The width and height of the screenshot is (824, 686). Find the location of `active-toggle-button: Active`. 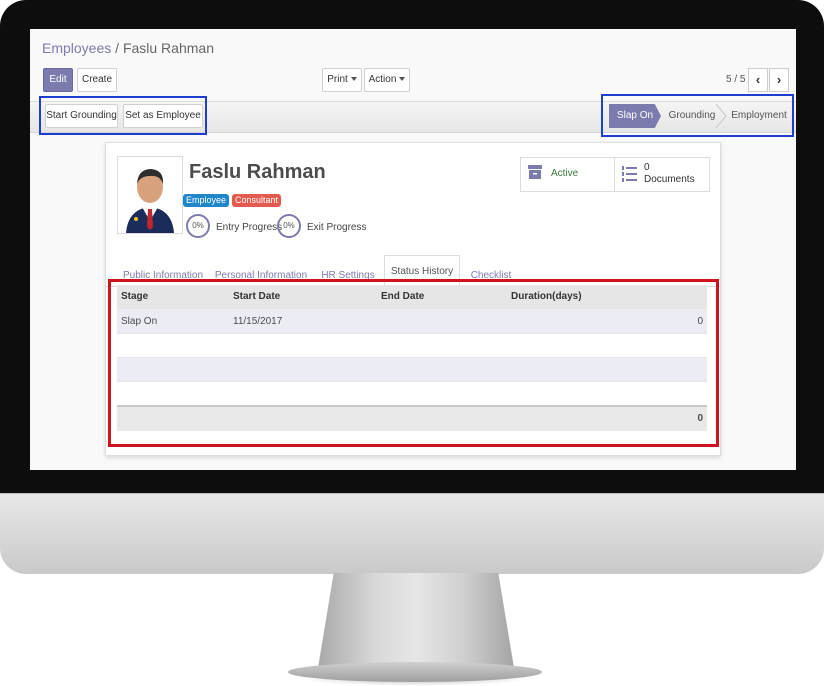

active-toggle-button: Active is located at coordinates (568, 174).